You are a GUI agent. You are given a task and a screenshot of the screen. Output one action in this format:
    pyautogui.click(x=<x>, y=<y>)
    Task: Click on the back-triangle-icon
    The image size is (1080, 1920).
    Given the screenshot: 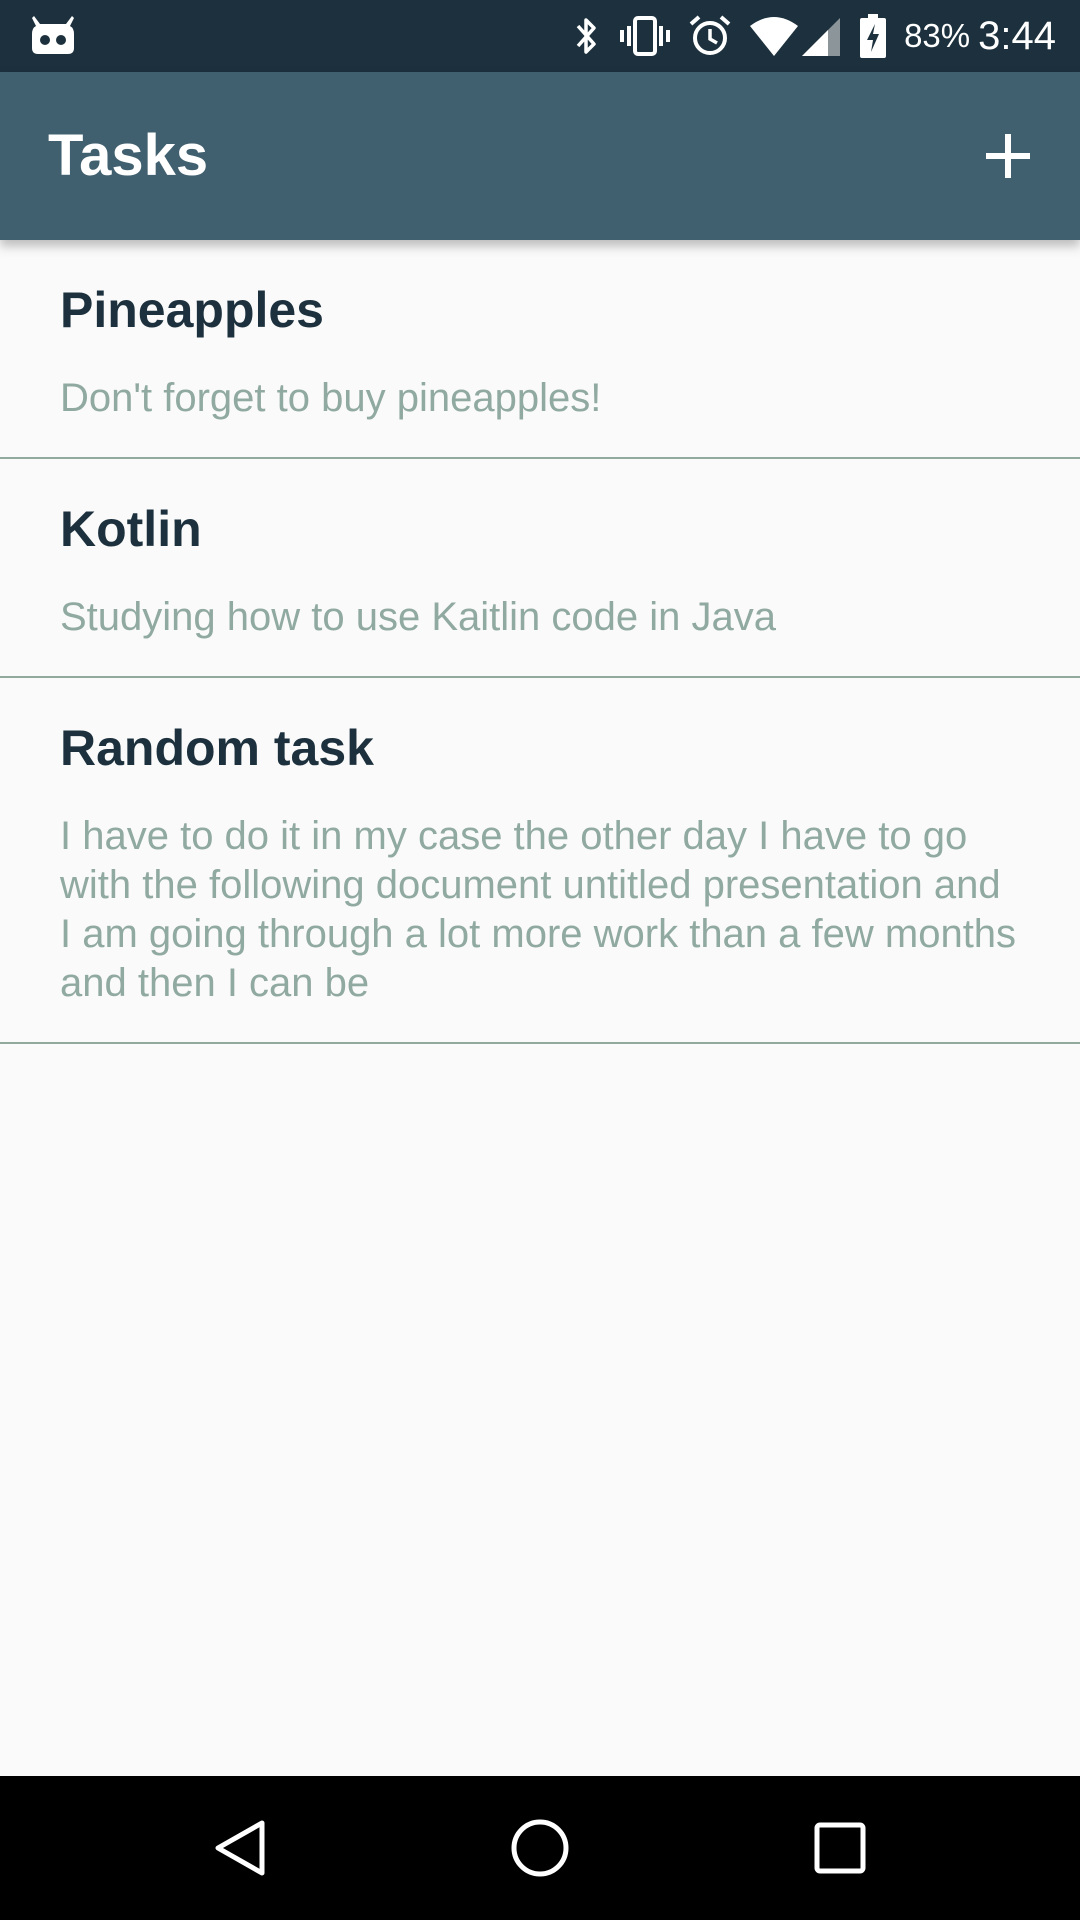 What is the action you would take?
    pyautogui.click(x=240, y=1848)
    